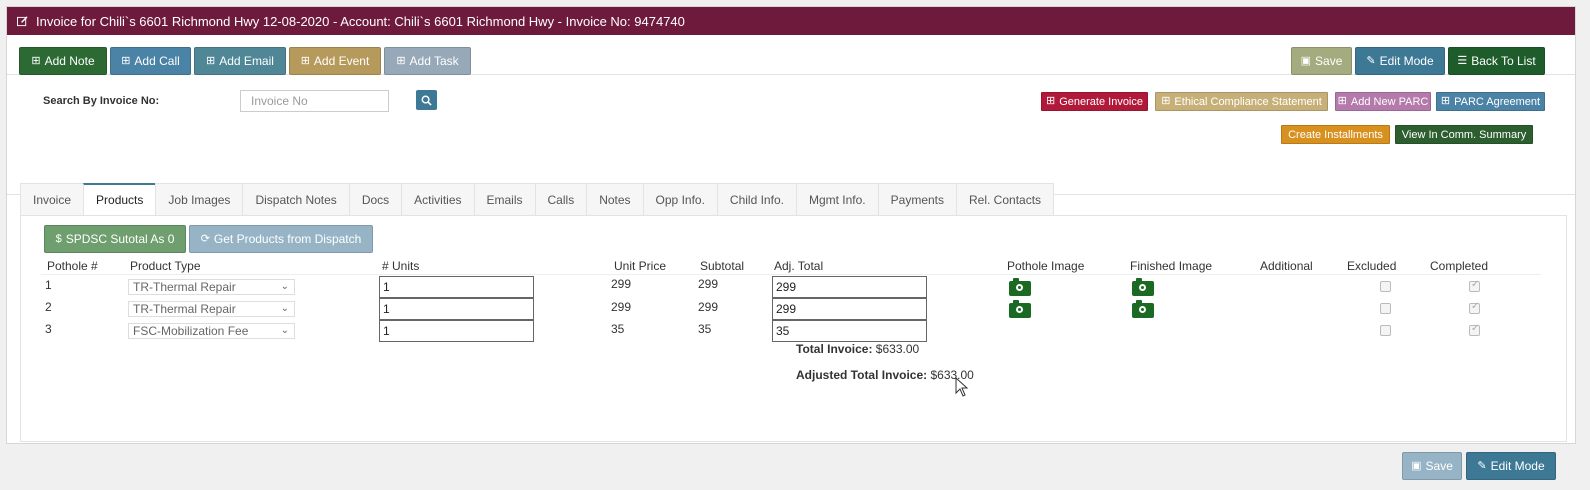 The height and width of the screenshot is (490, 1590). I want to click on row-3-unit-price: 35, so click(618, 329).